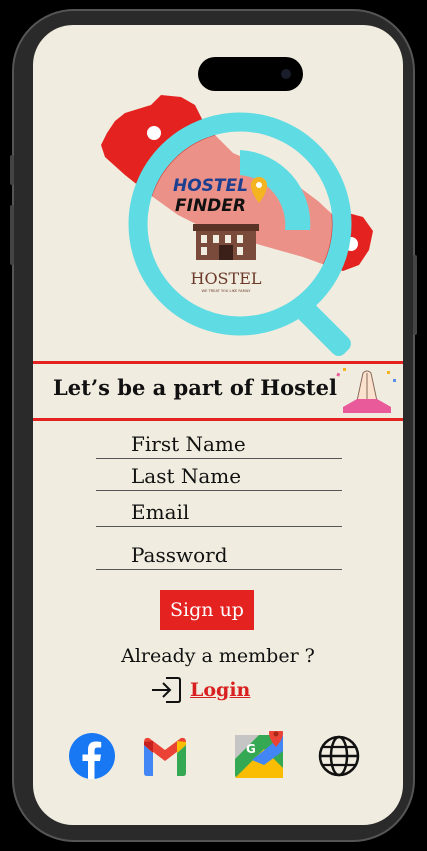 This screenshot has width=427, height=851. What do you see at coordinates (220, 690) in the screenshot?
I see `login-link: Login` at bounding box center [220, 690].